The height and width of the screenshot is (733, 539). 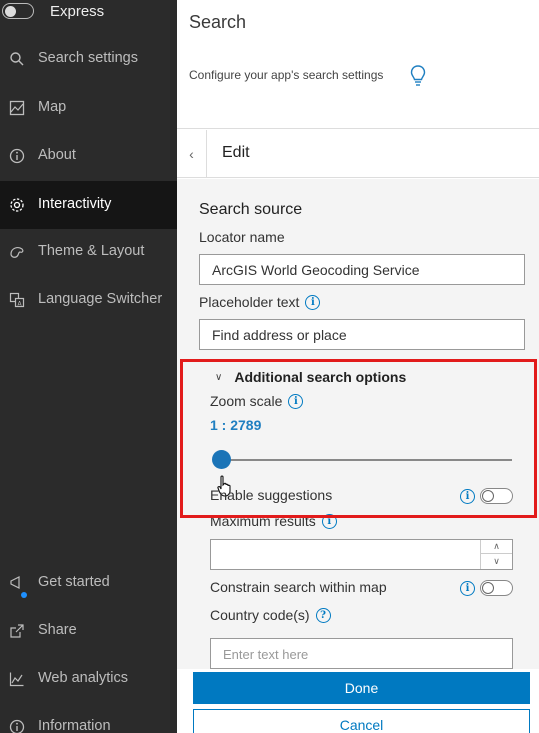 What do you see at coordinates (361, 554) in the screenshot?
I see `max-results-input: ∧ ∨` at bounding box center [361, 554].